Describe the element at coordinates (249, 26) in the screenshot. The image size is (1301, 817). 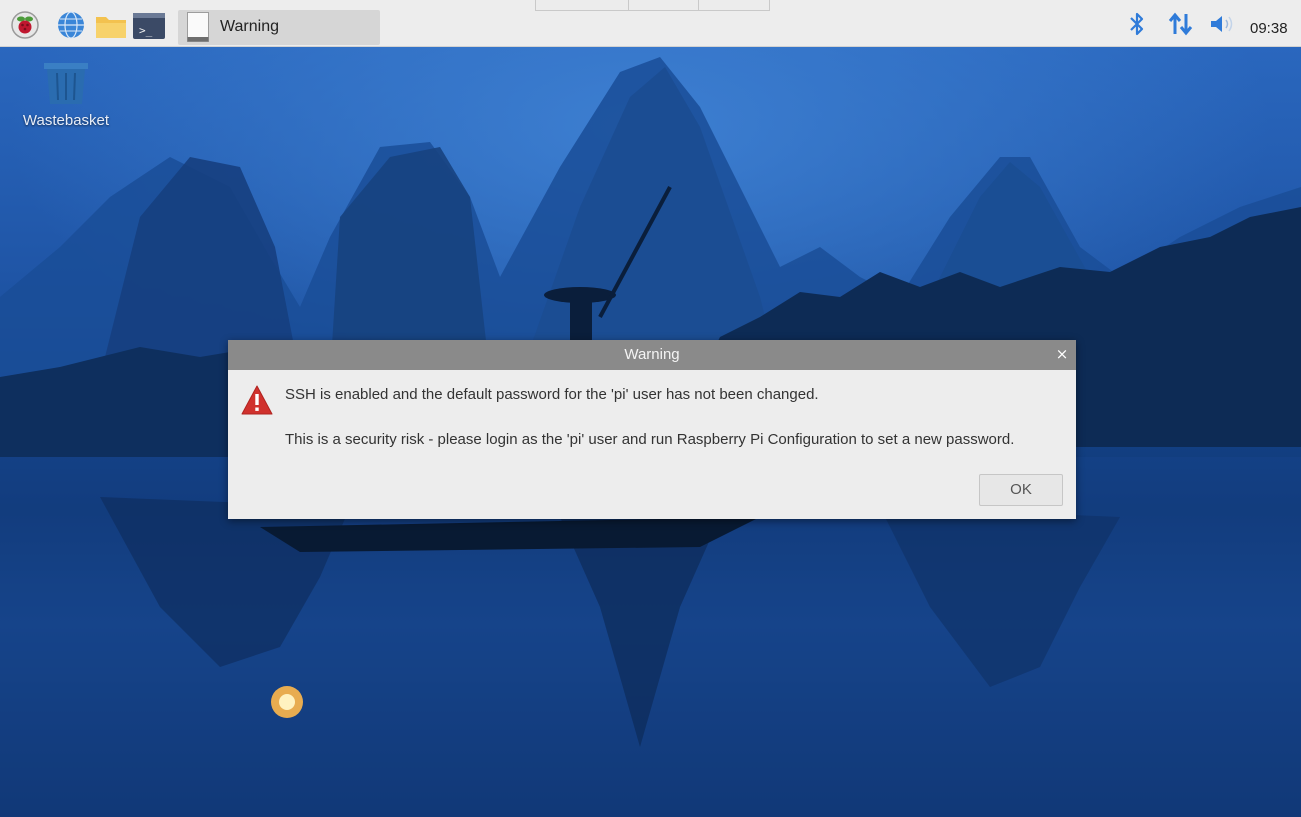
I see `task-label: Warning` at that location.